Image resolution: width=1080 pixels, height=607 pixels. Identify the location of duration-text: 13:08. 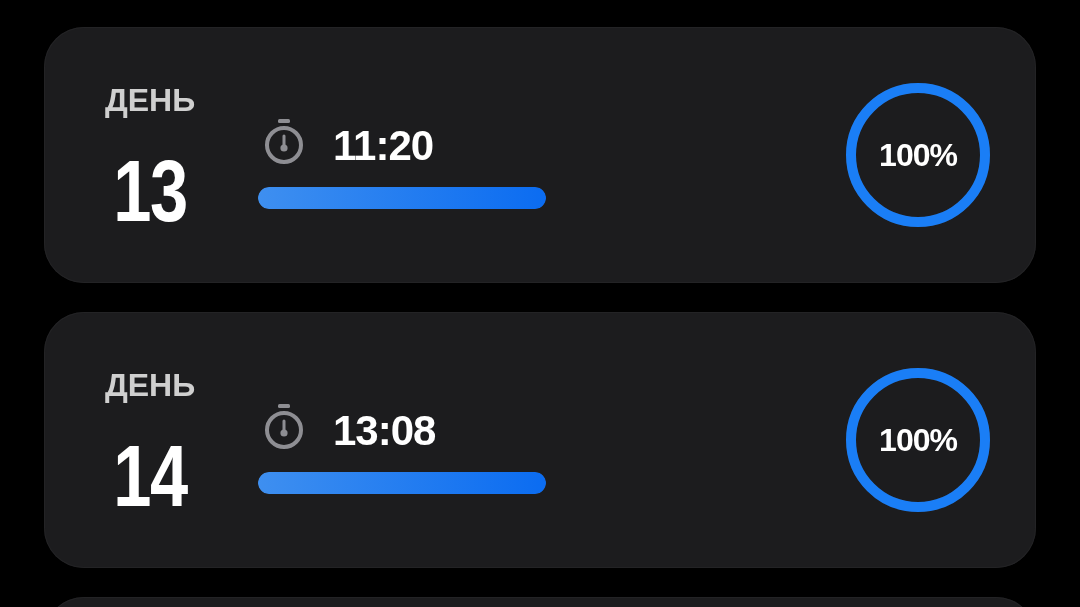
(384, 429).